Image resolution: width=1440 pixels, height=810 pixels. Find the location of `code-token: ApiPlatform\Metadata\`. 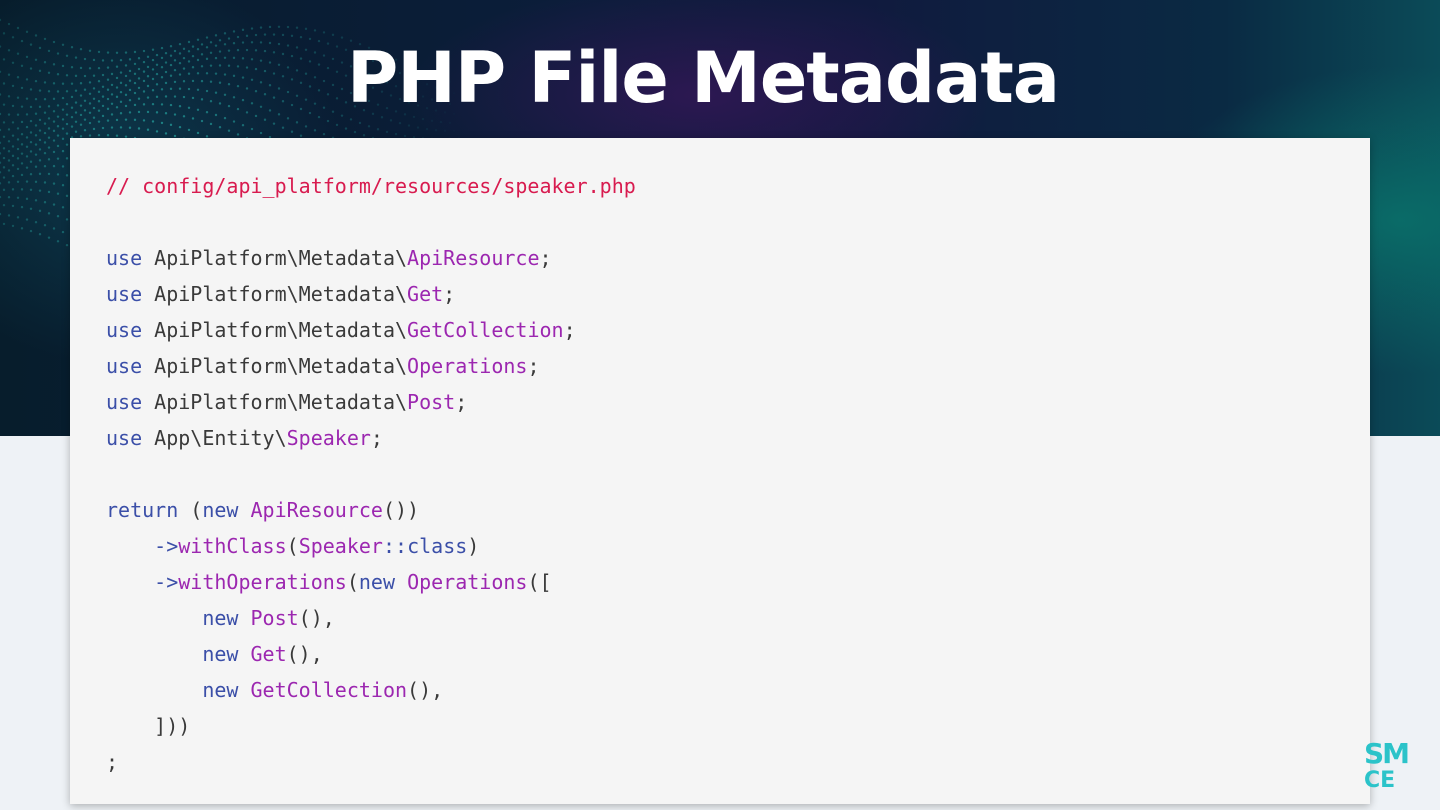

code-token: ApiPlatform\Metadata\ is located at coordinates (275, 366).